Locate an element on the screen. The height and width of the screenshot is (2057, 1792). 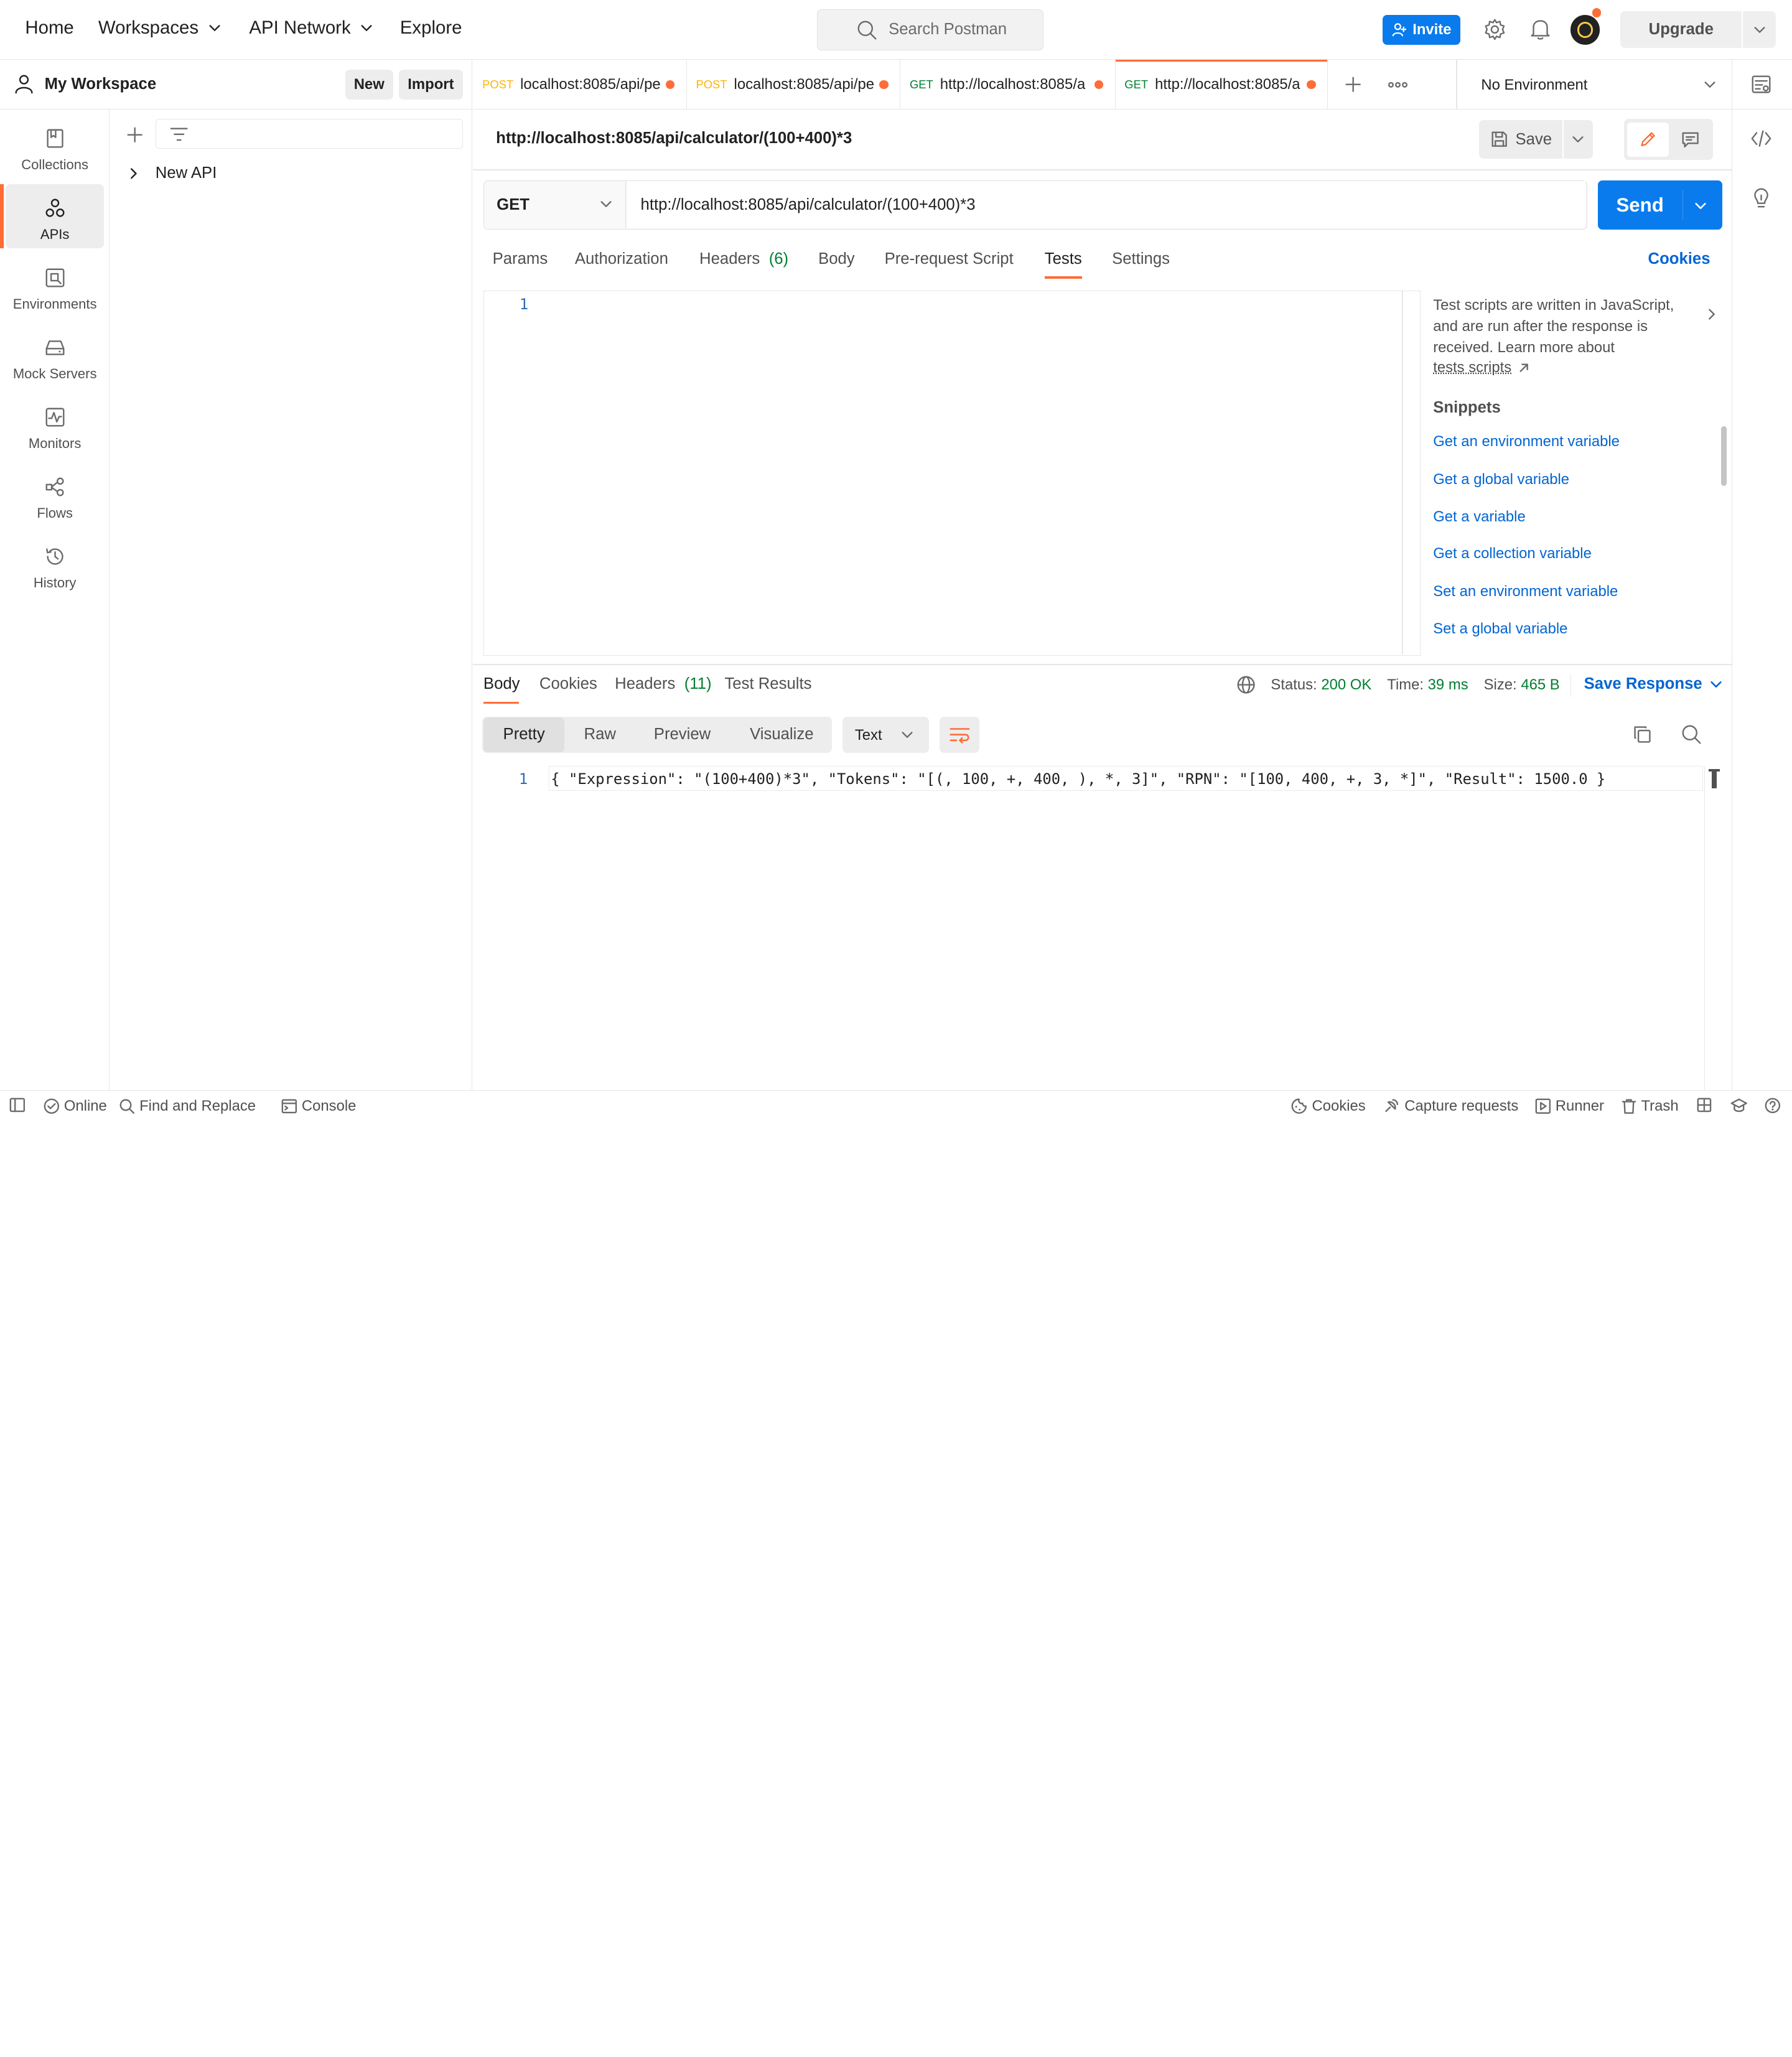
environment-selector: No Environment is located at coordinates (1594, 85).